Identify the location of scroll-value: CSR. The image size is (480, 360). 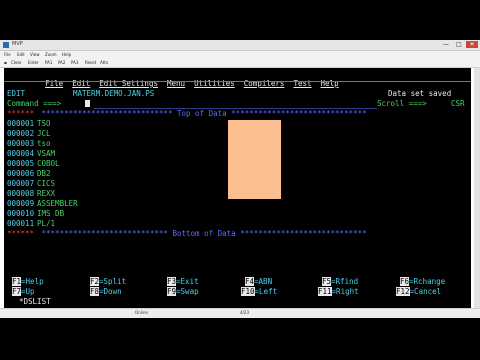
(458, 103).